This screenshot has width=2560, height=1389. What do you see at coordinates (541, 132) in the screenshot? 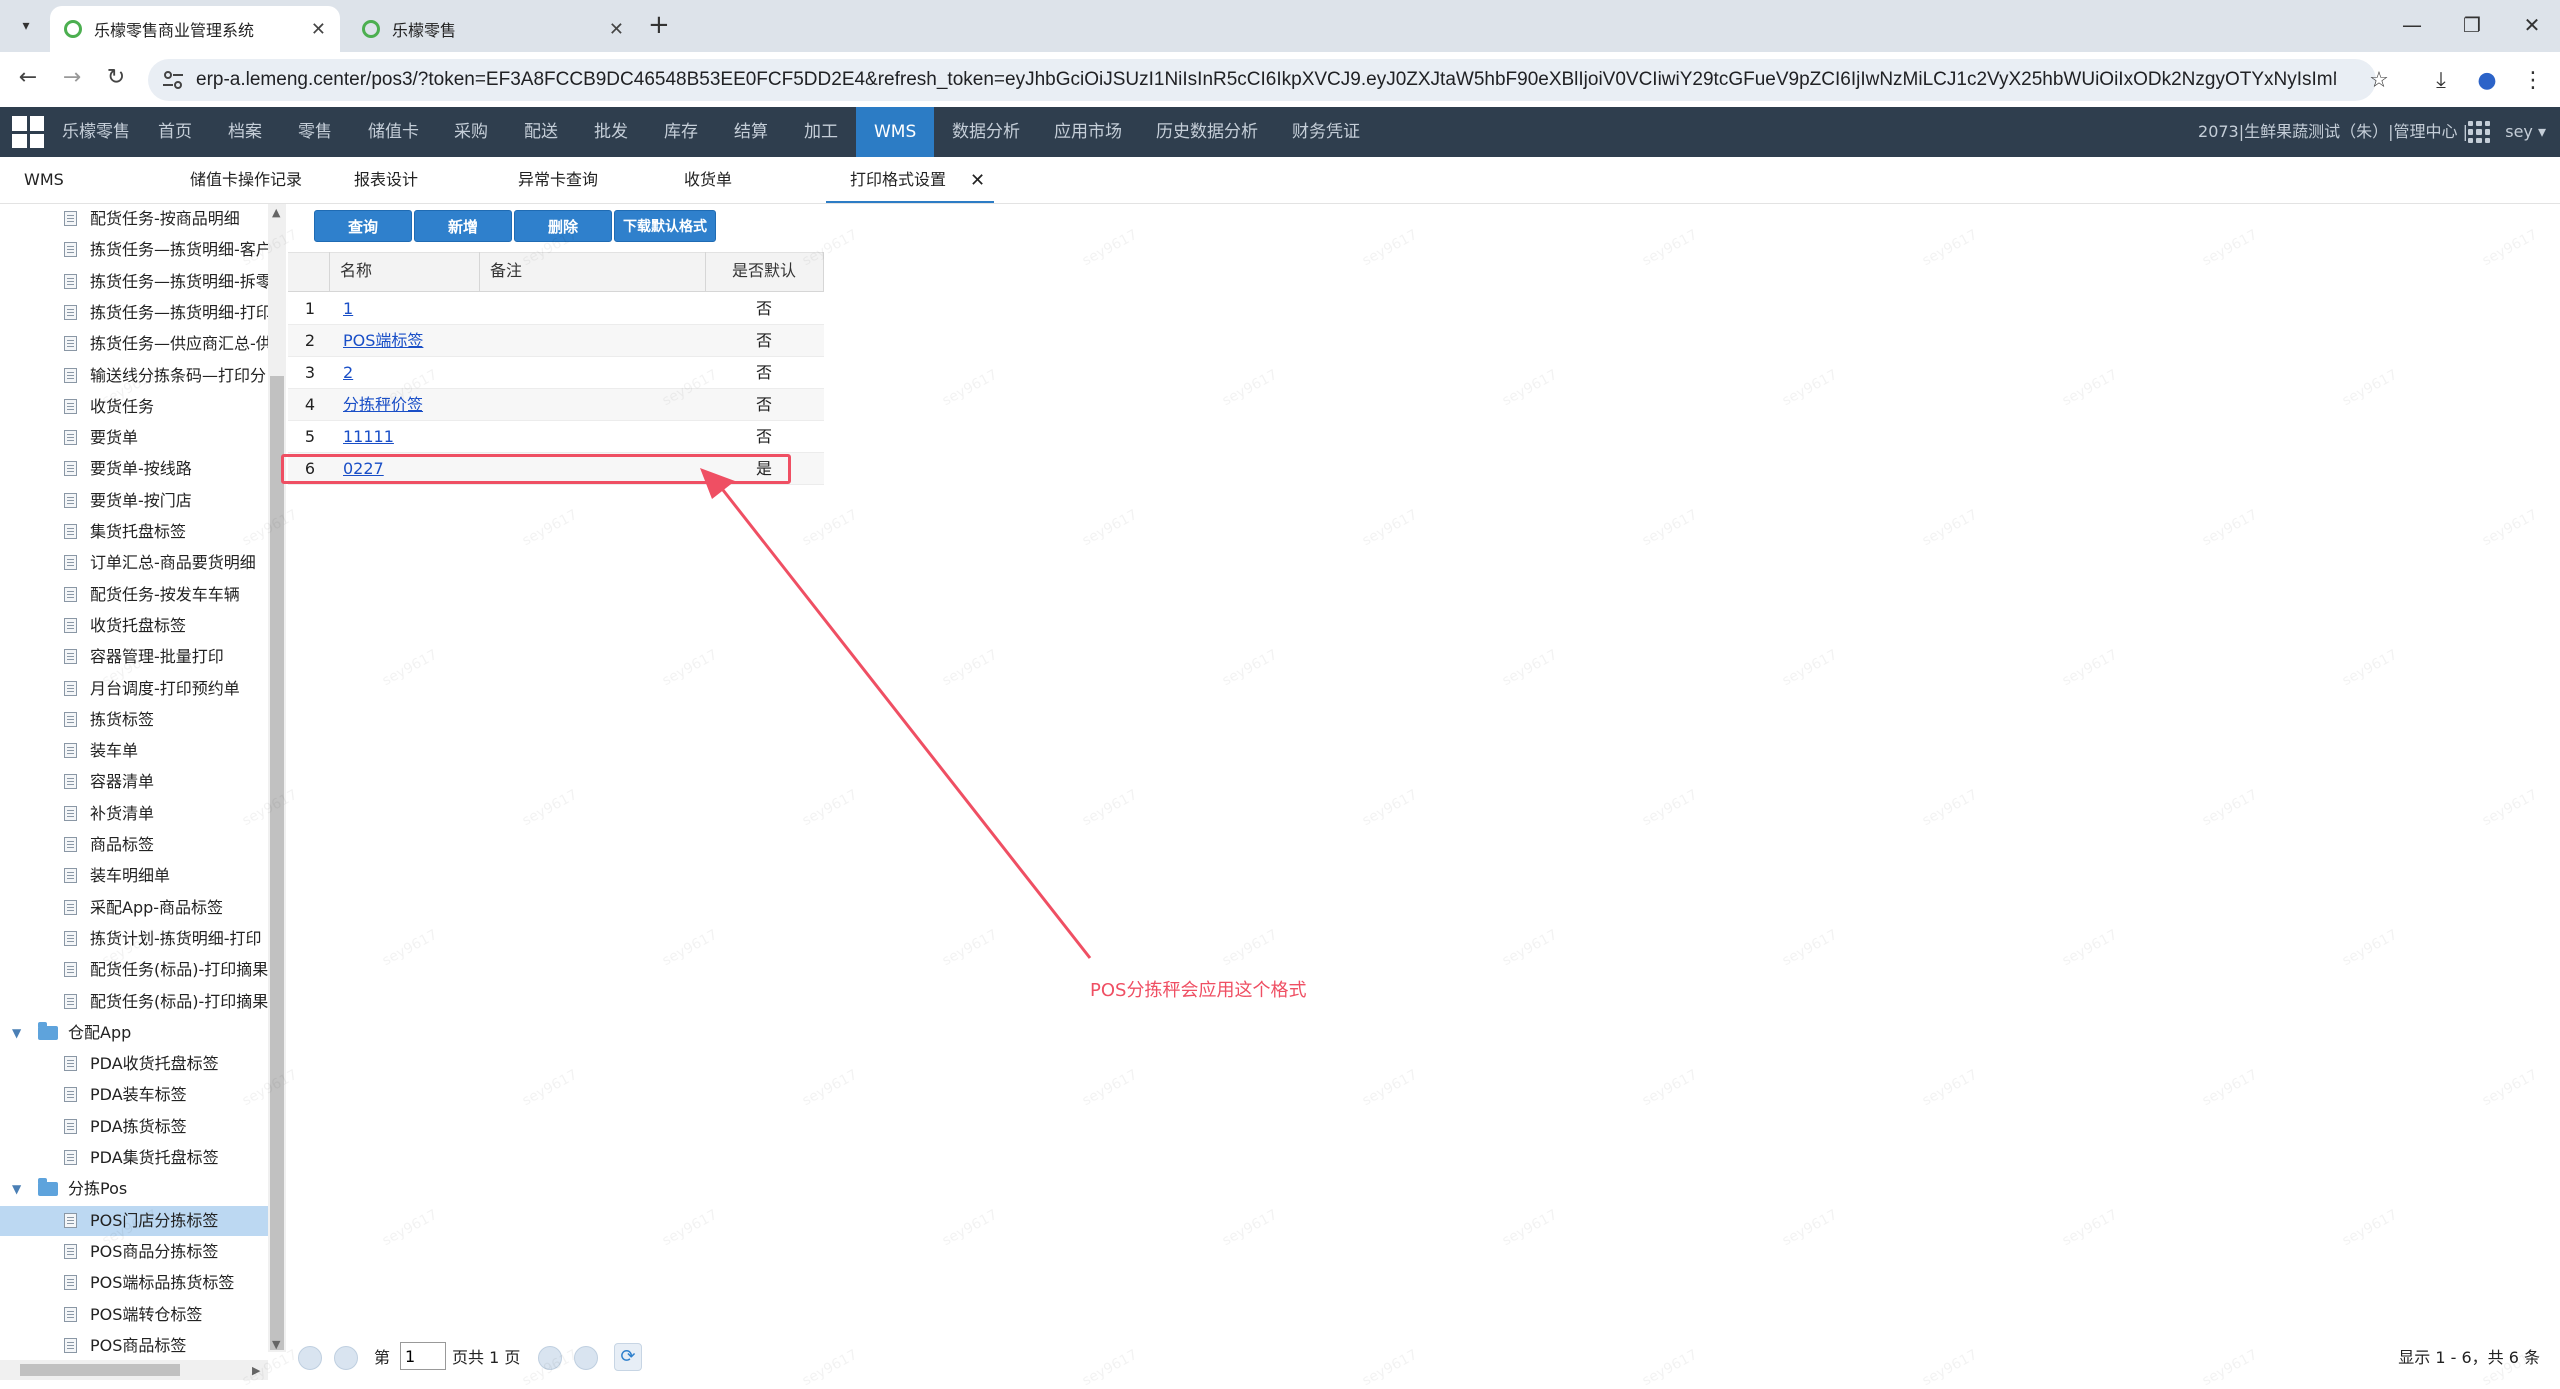
I see `nav-item-distribution: 配送` at bounding box center [541, 132].